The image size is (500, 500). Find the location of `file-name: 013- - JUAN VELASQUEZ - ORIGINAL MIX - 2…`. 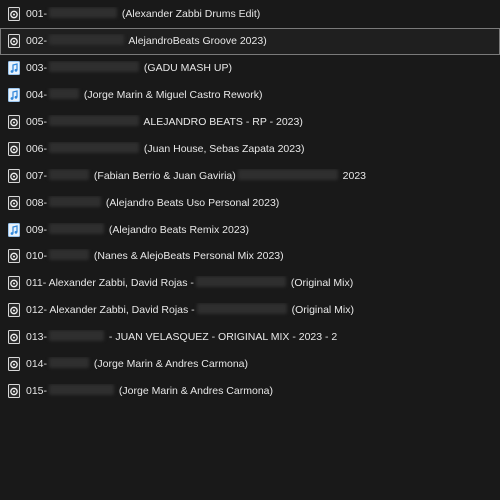

file-name: 013- - JUAN VELASQUEZ - ORIGINAL MIX - 2… is located at coordinates (181, 337).